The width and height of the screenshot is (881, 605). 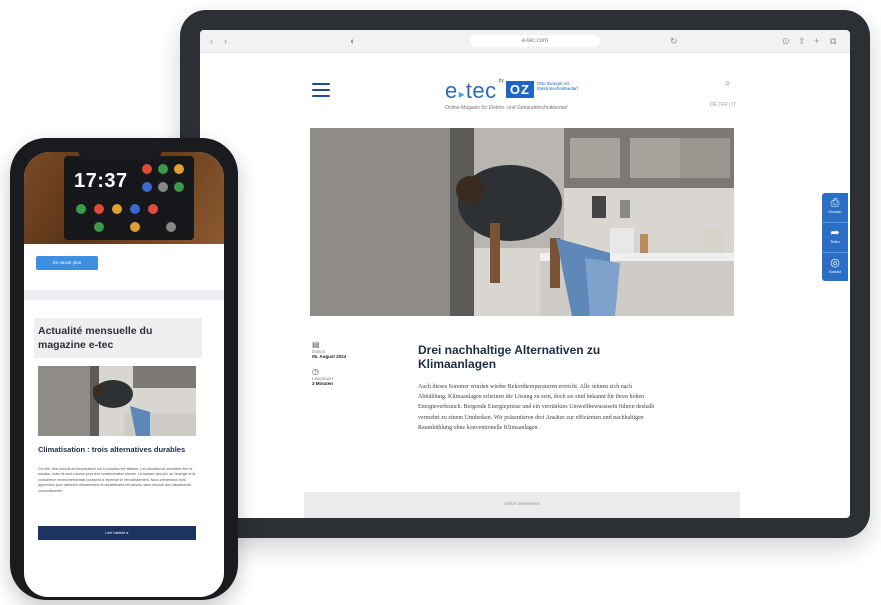 What do you see at coordinates (802, 41) in the screenshot?
I see `share-icon: ⇧` at bounding box center [802, 41].